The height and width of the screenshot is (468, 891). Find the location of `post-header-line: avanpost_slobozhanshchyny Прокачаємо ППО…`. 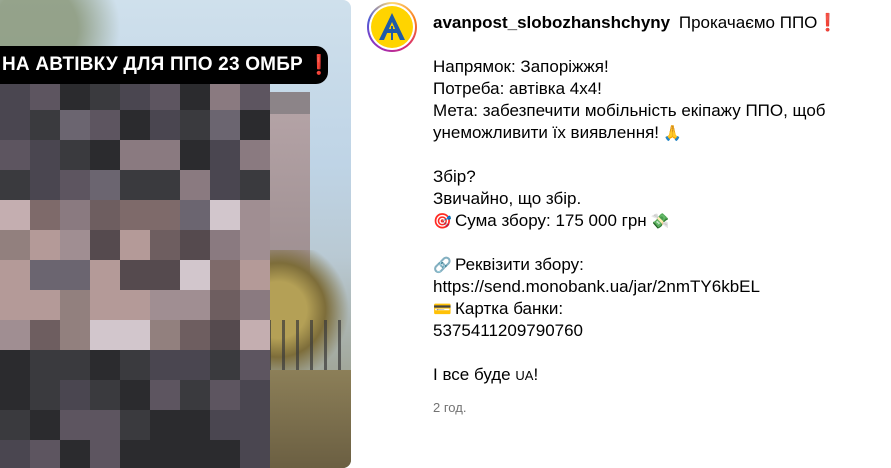

post-header-line: avanpost_slobozhanshchyny Прокачаємо ППО… is located at coordinates (653, 23).